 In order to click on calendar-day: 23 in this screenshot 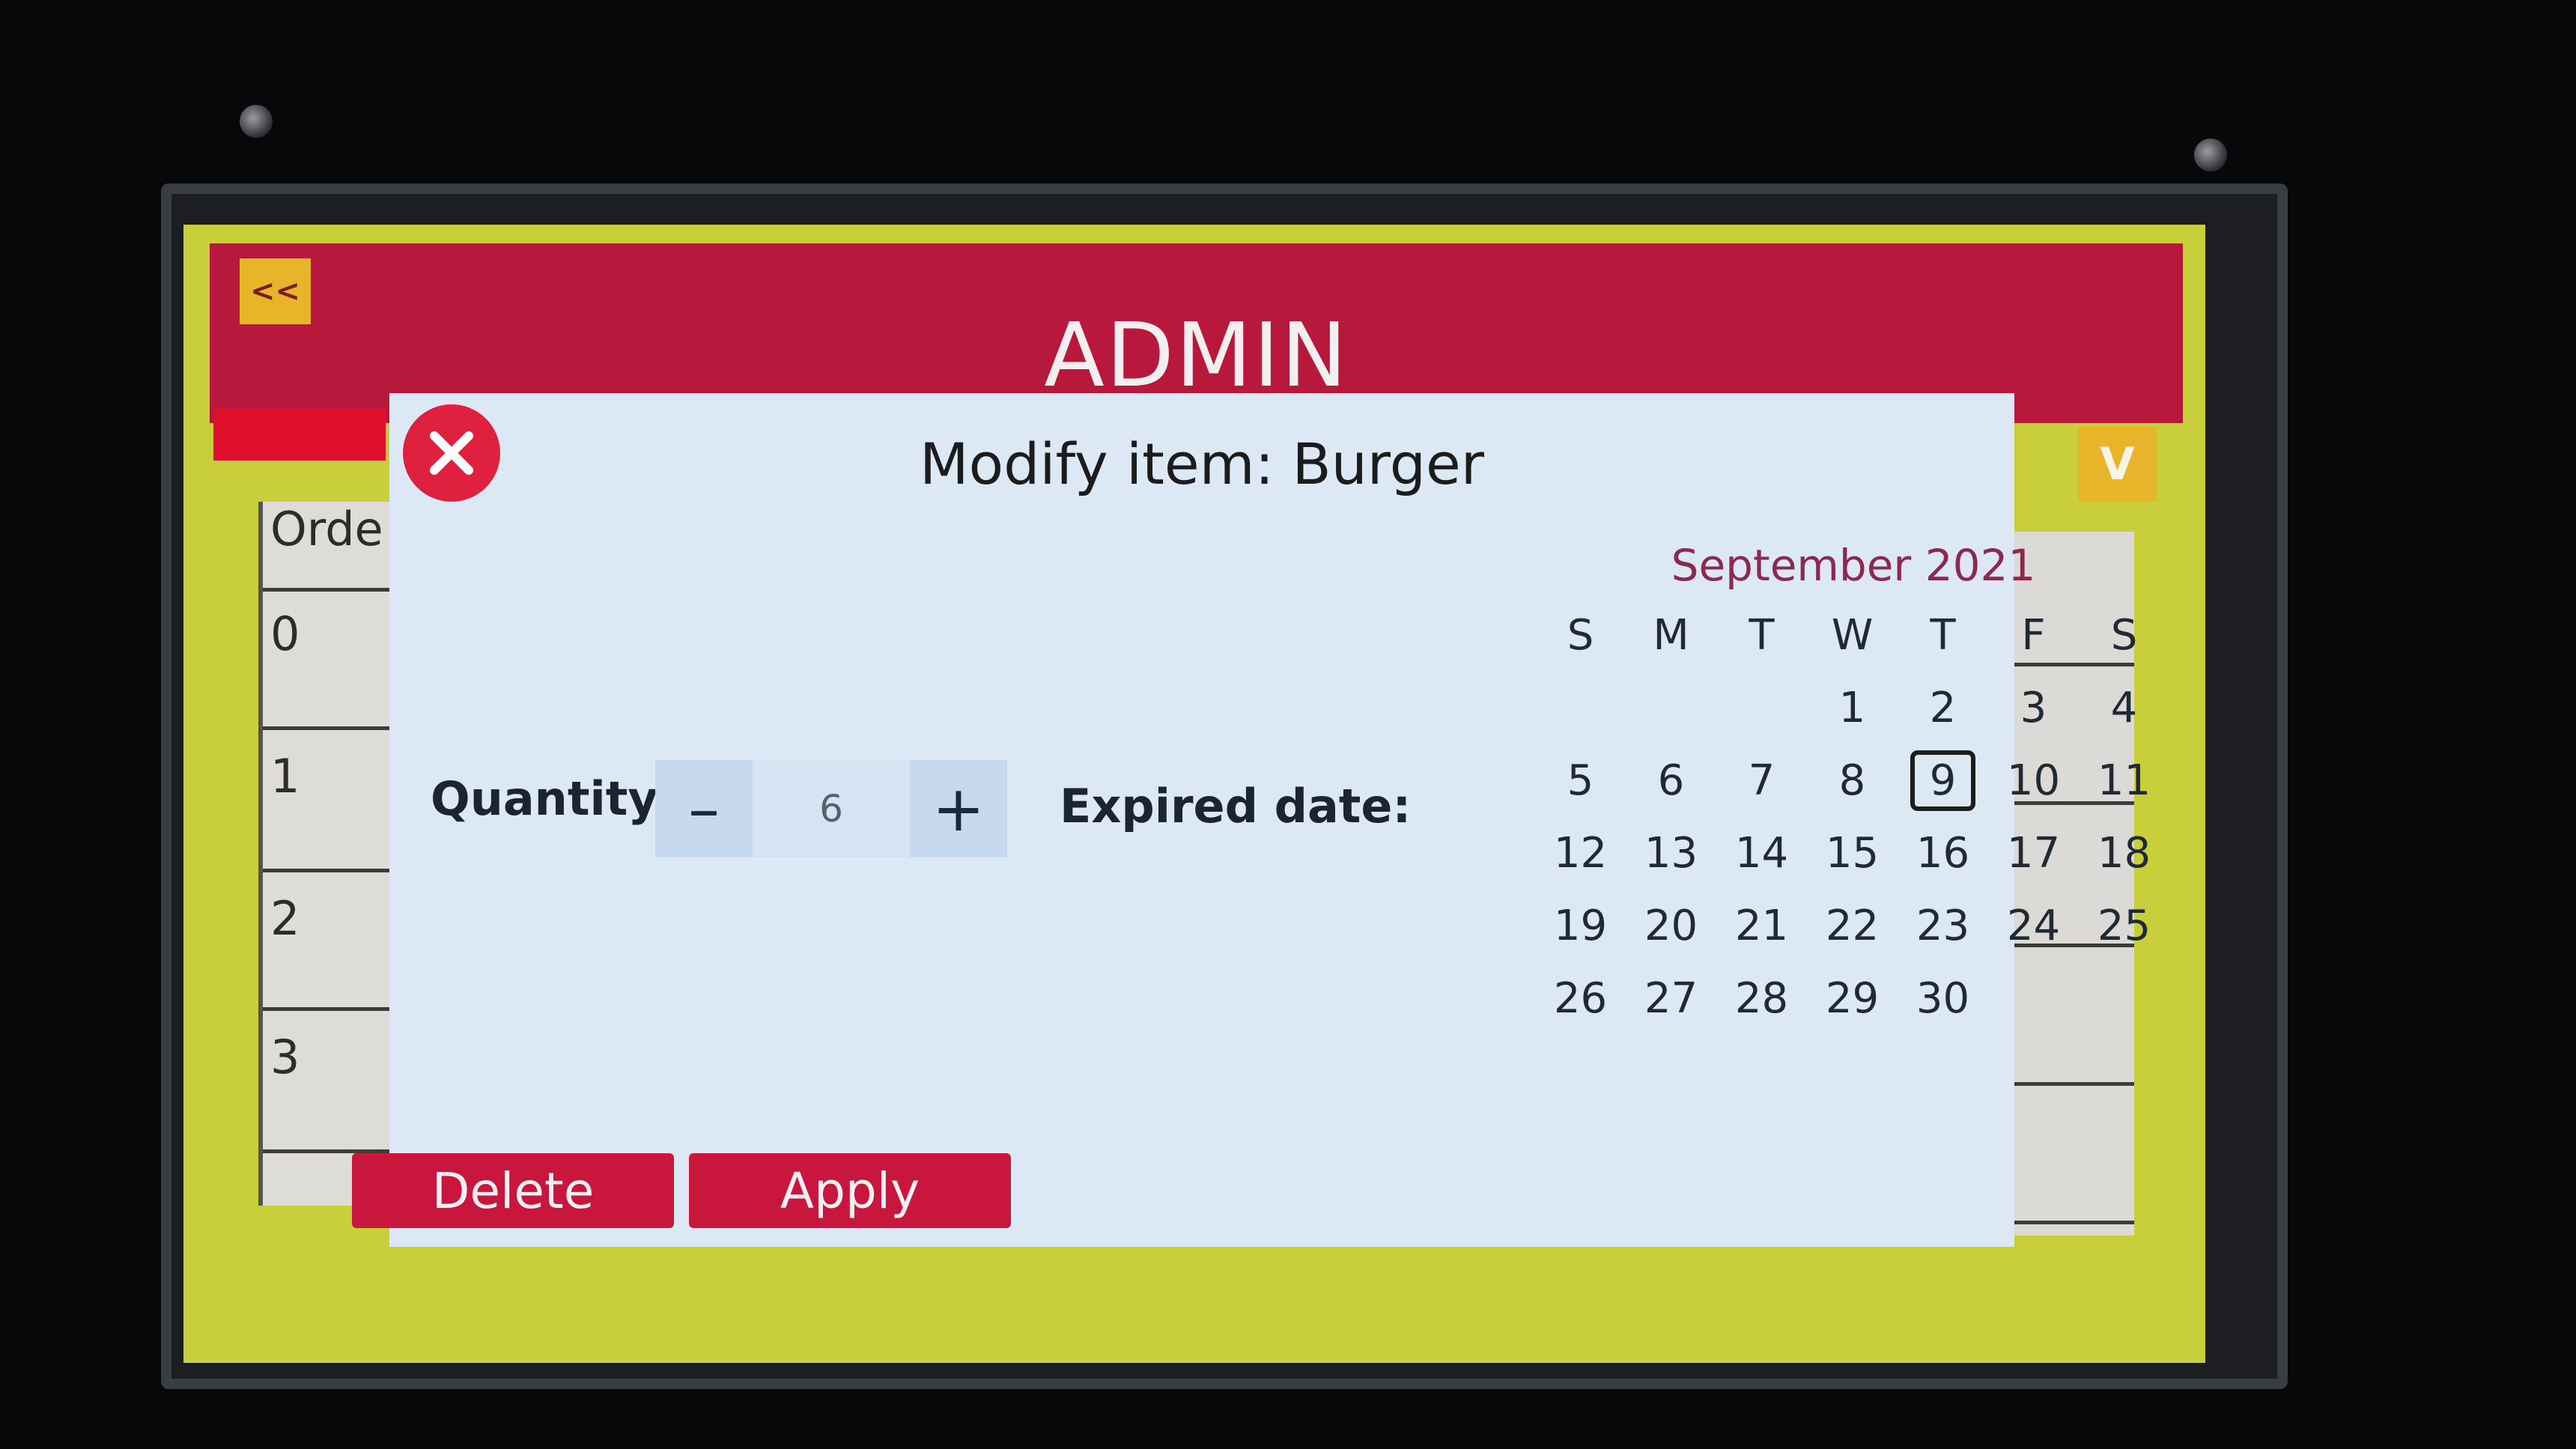, I will do `click(1943, 926)`.